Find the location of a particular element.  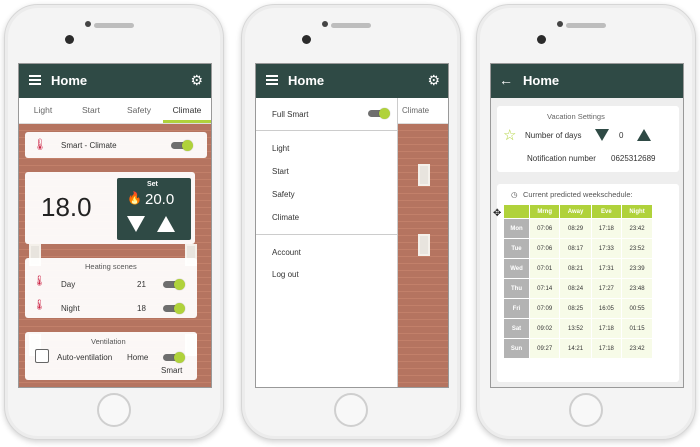

increase-days-button is located at coordinates (644, 135).